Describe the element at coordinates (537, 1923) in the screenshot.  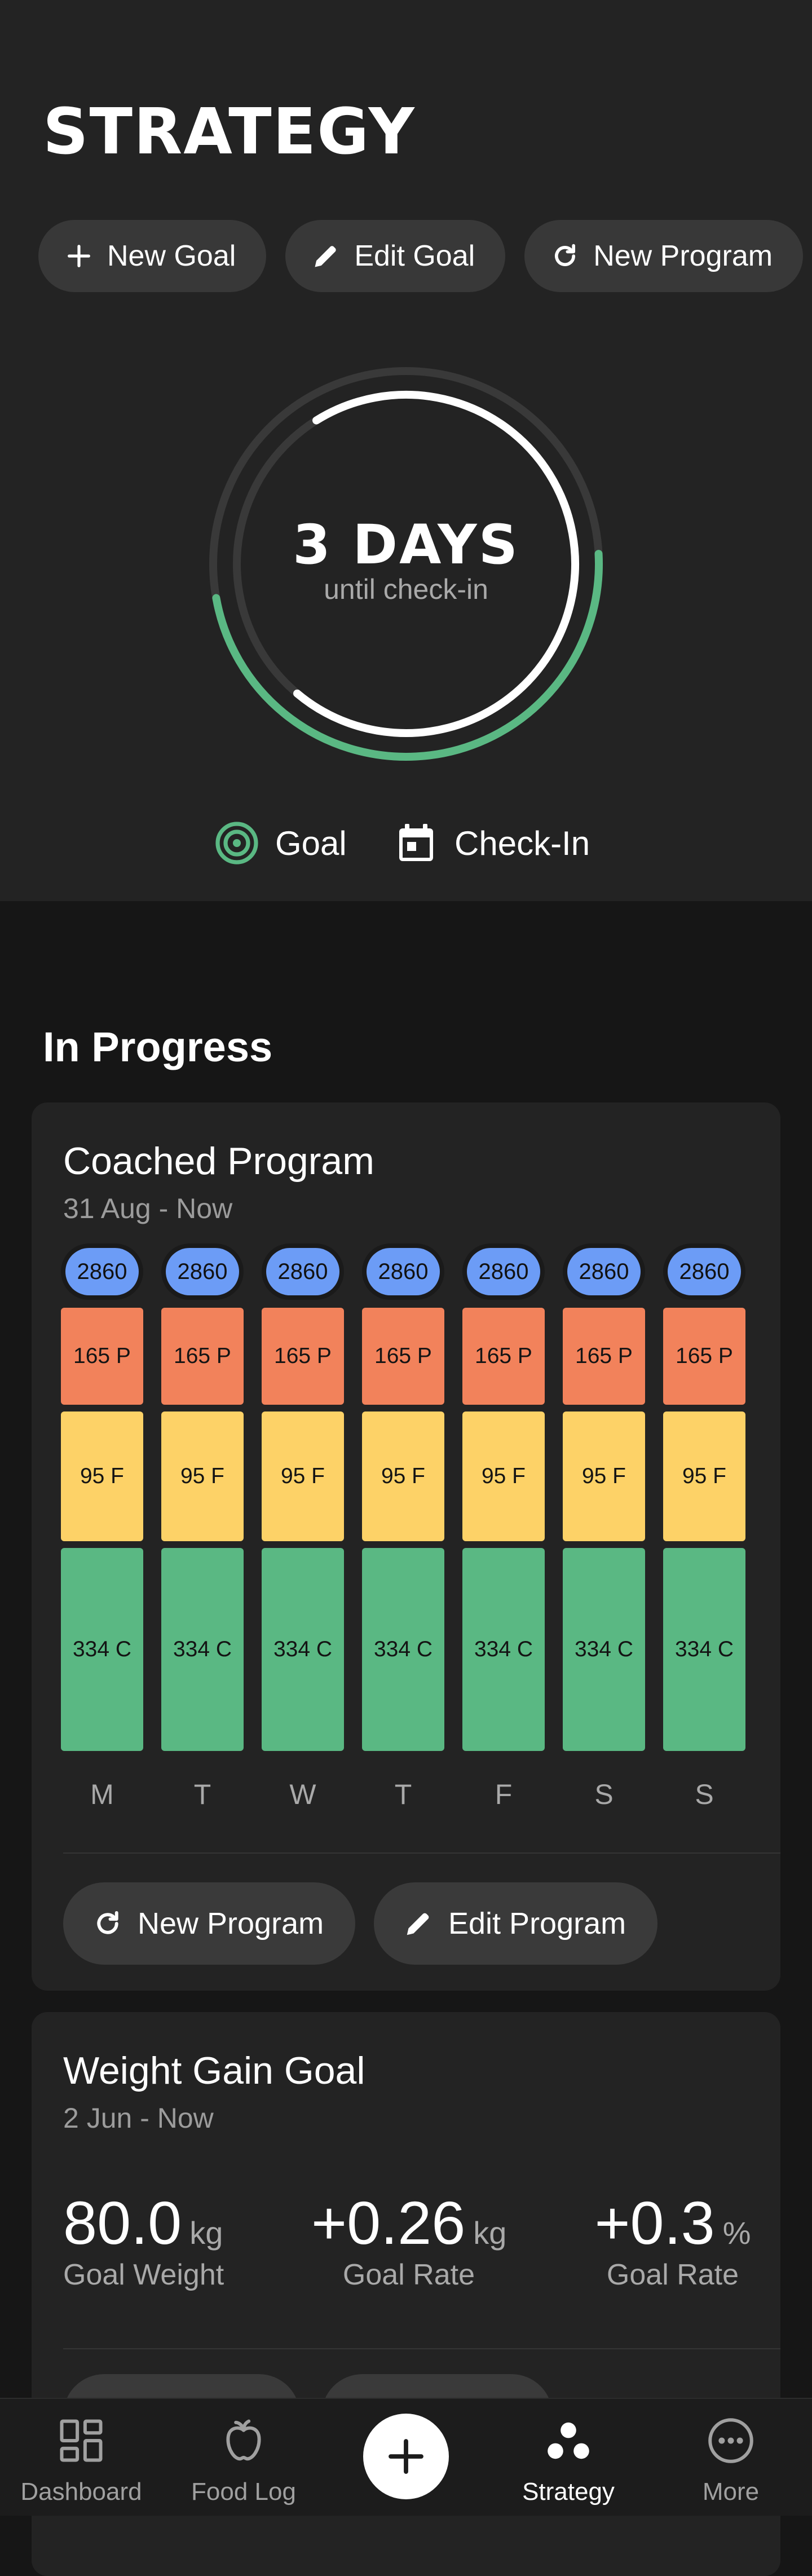
I see `edit-program-label: Edit Program` at that location.